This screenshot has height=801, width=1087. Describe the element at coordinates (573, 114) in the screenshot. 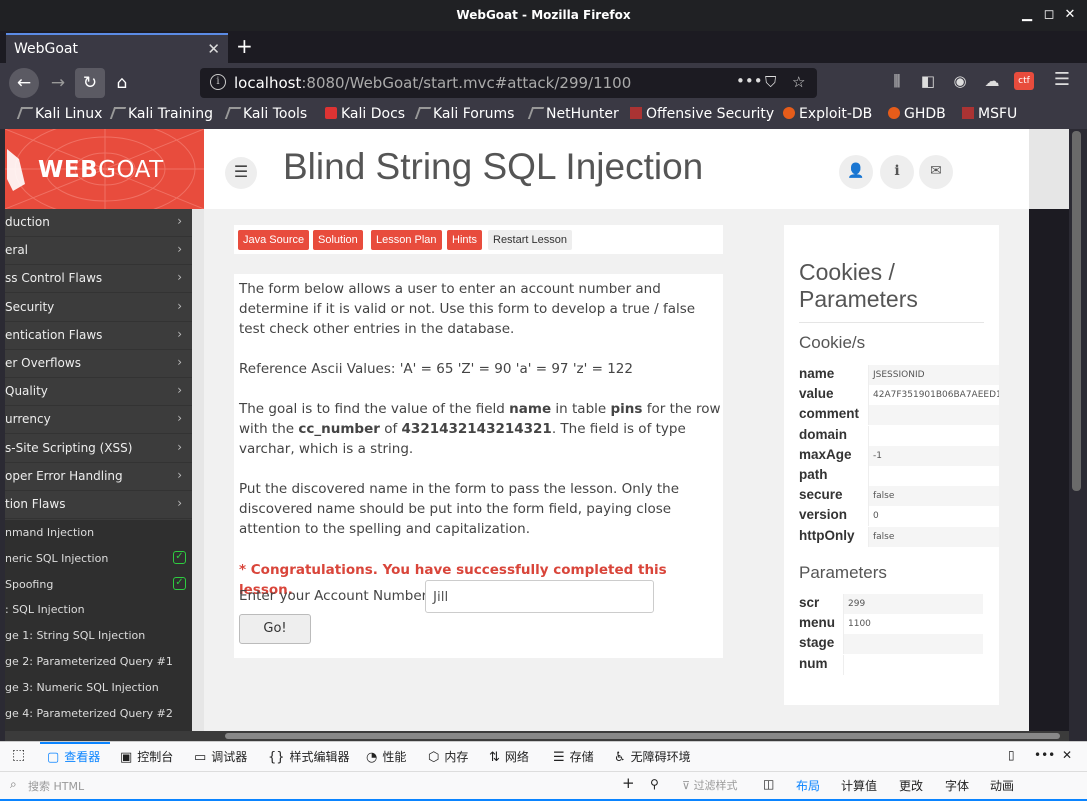

I see `bookmark-nethunter: NetHunter` at that location.